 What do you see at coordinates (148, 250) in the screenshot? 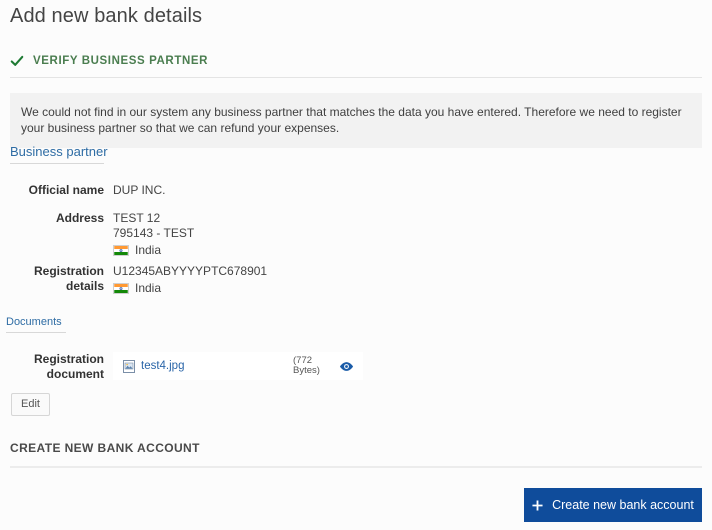
I see `address-country-label: India` at bounding box center [148, 250].